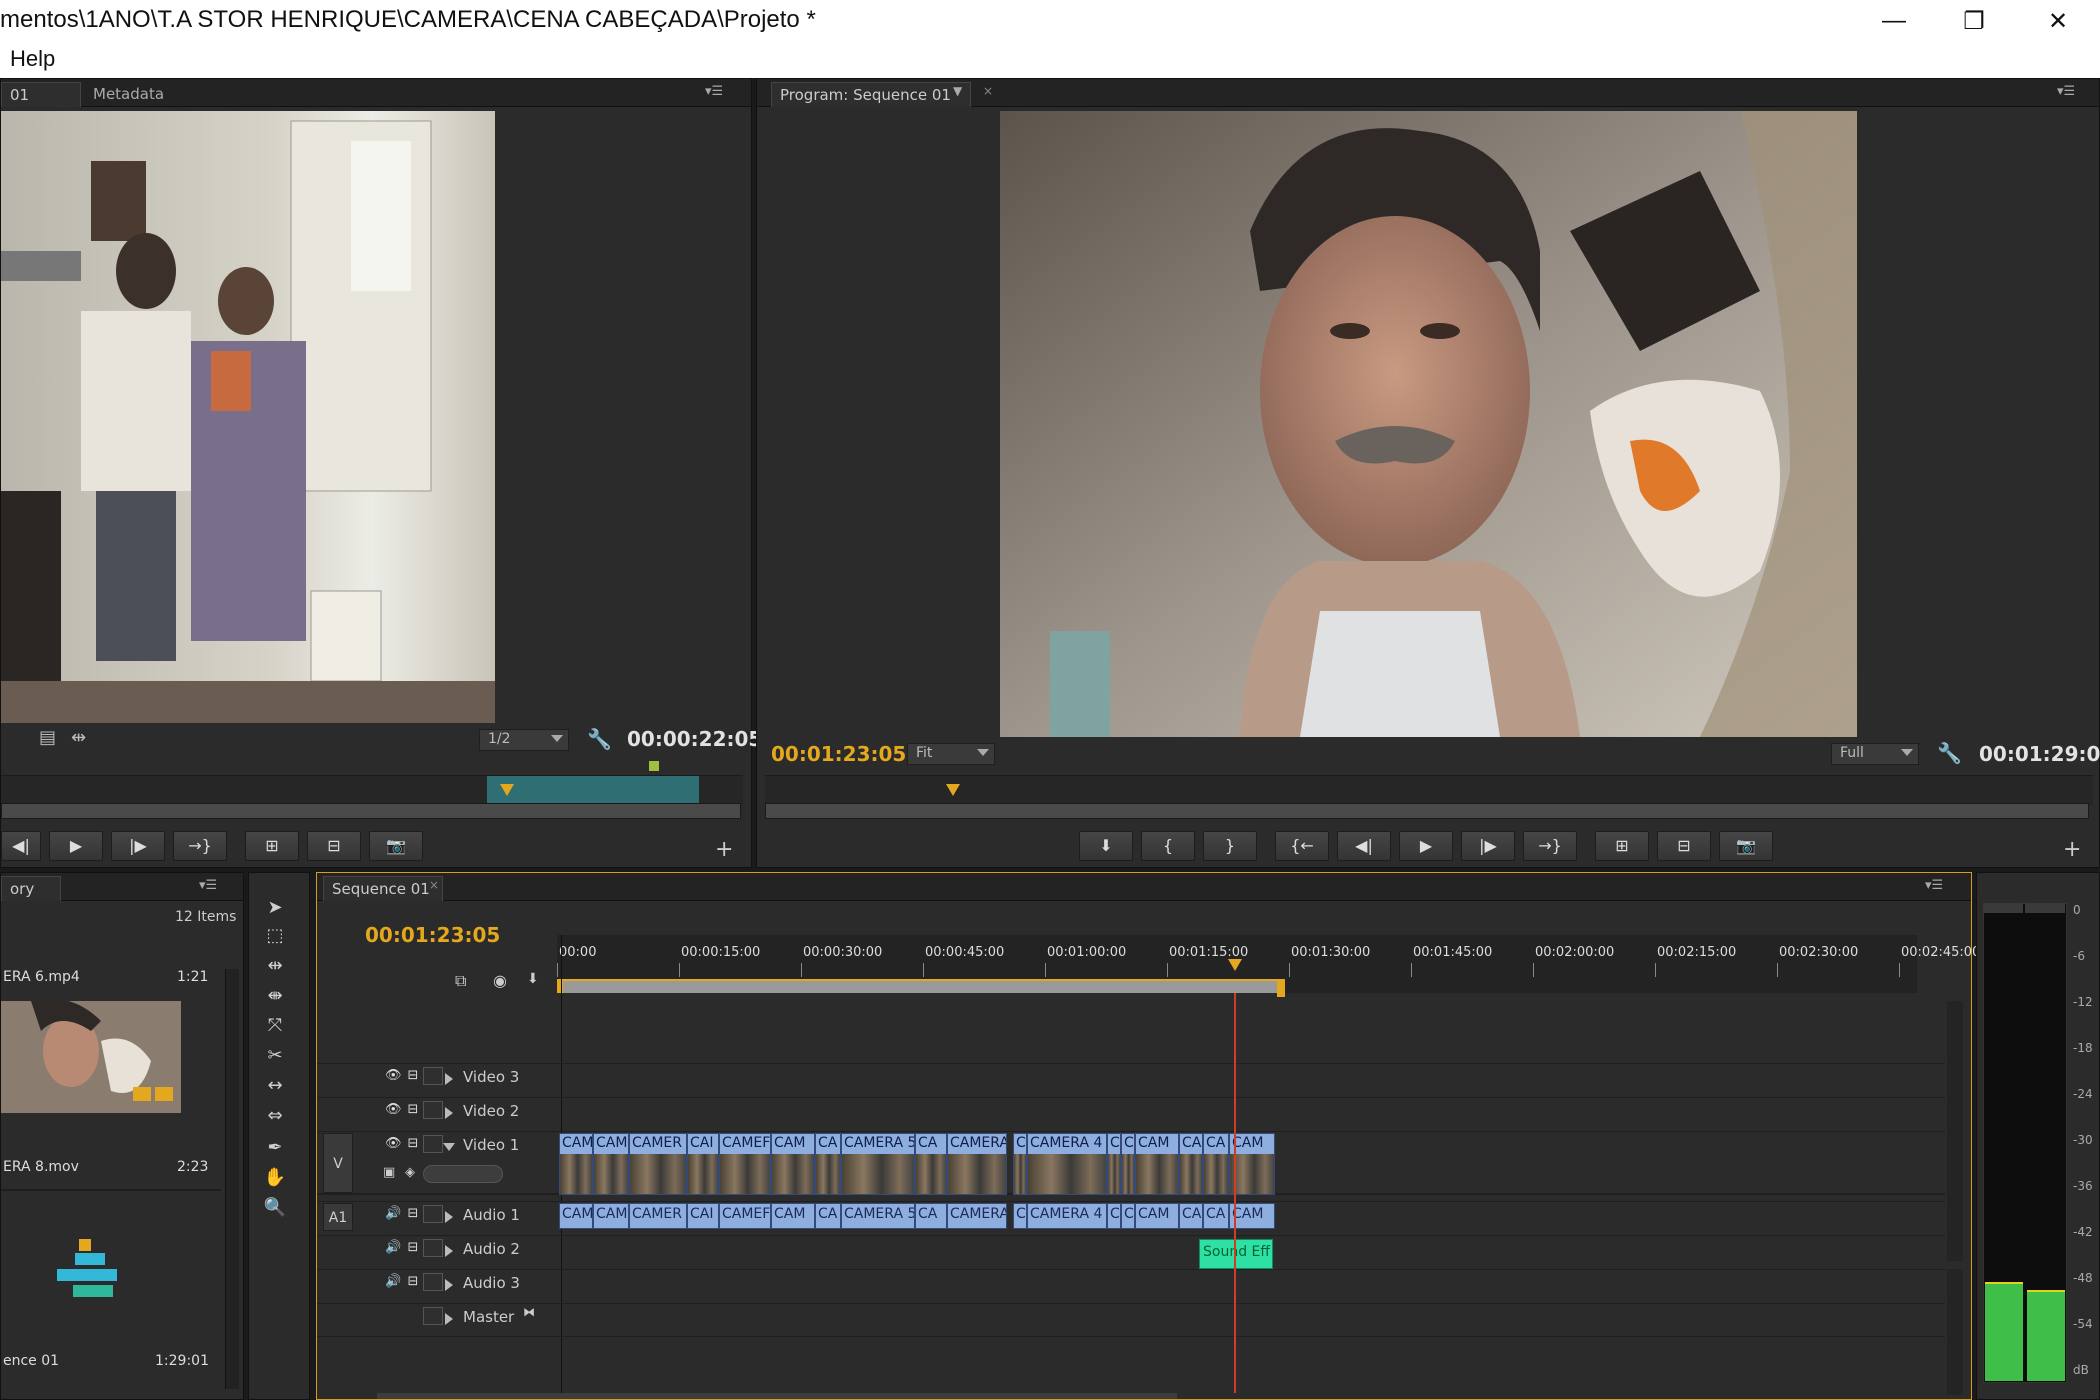  I want to click on source-scrollbar, so click(371, 811).